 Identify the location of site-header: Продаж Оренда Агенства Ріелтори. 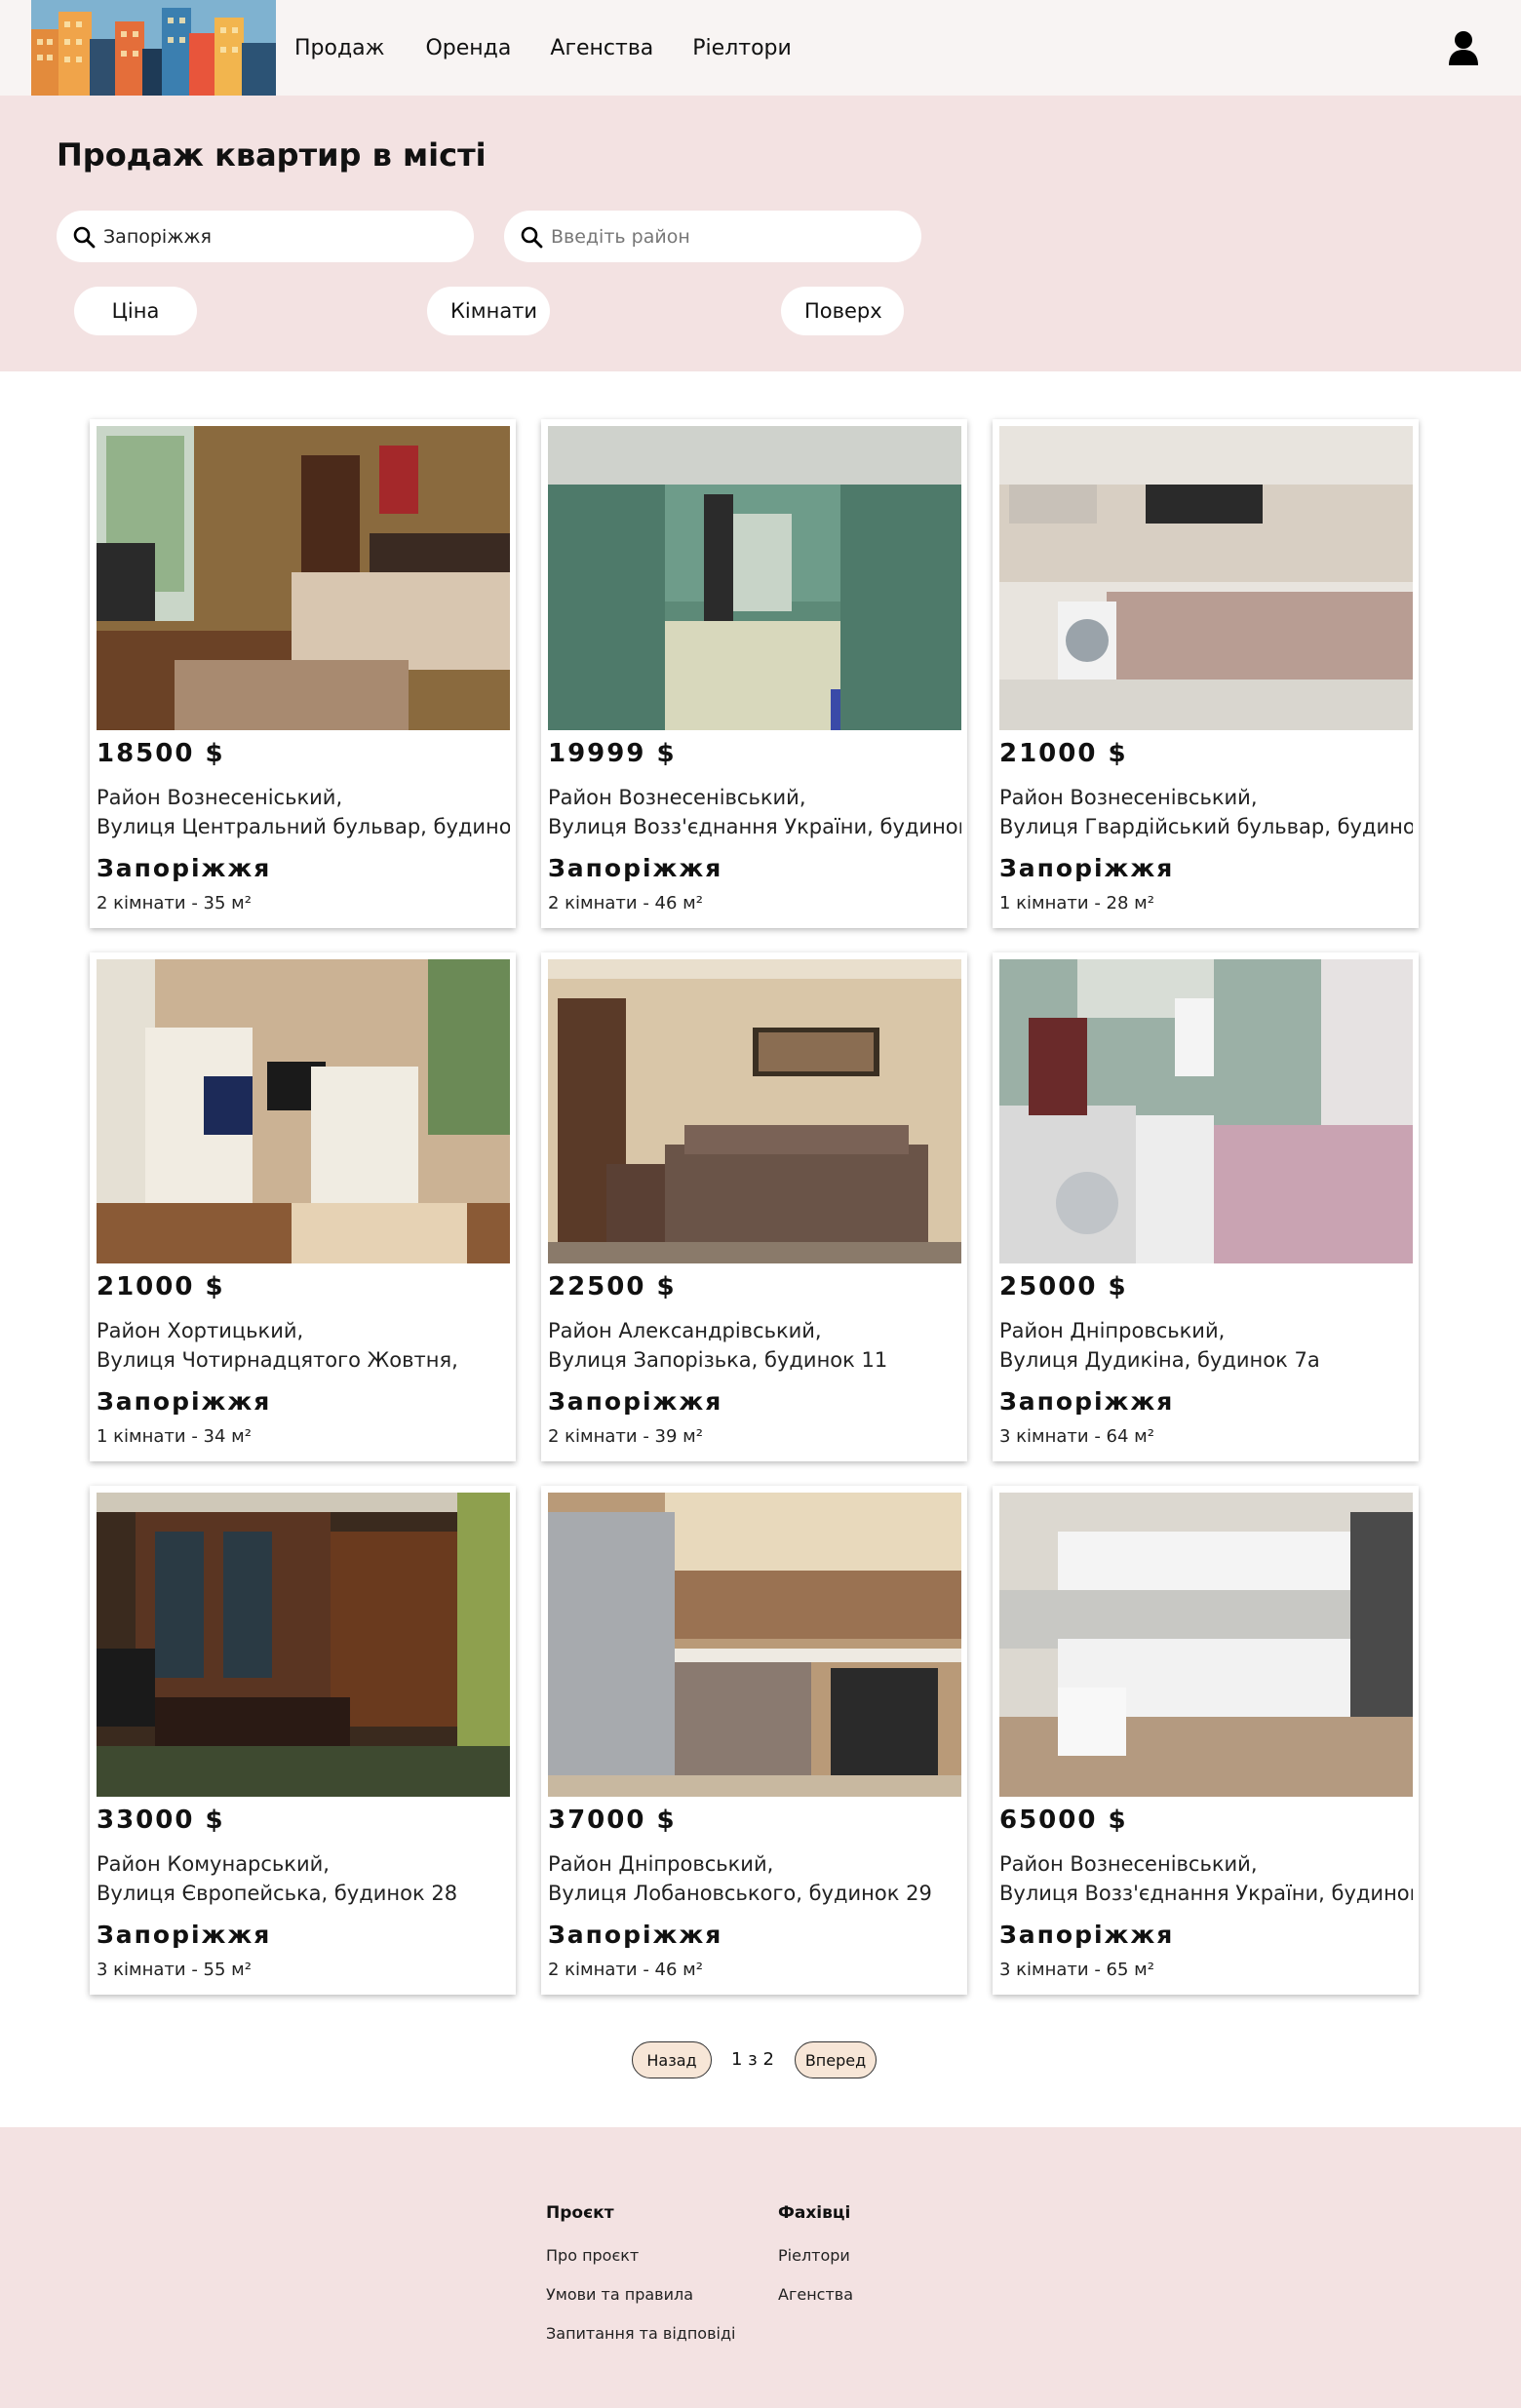
(760, 48).